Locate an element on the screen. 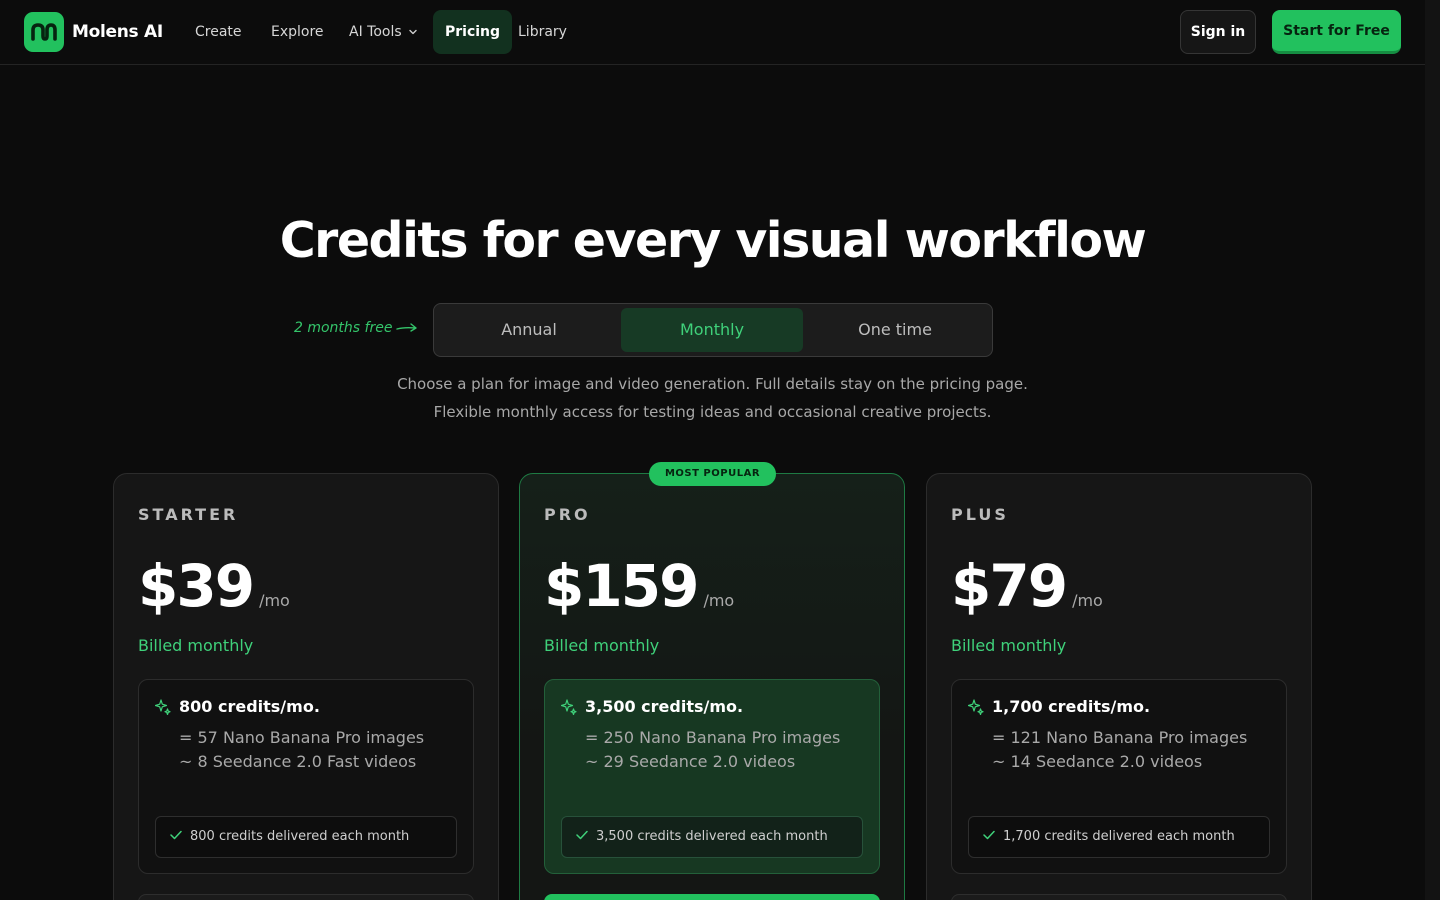  plan-price-amount: $39 is located at coordinates (196, 586).